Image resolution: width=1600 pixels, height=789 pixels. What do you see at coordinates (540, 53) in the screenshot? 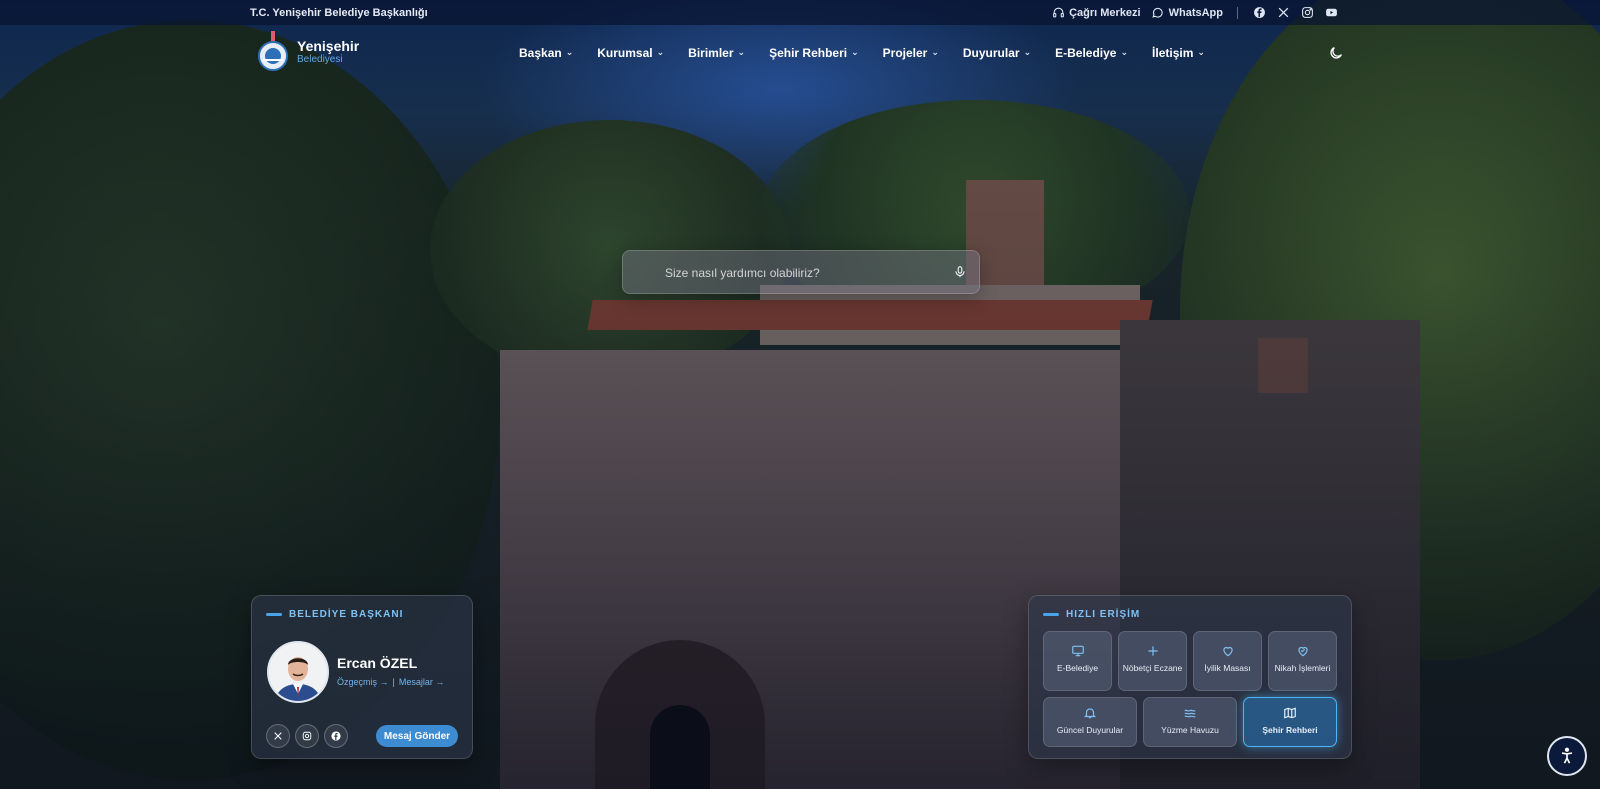
I see `nav-label: Başkan` at bounding box center [540, 53].